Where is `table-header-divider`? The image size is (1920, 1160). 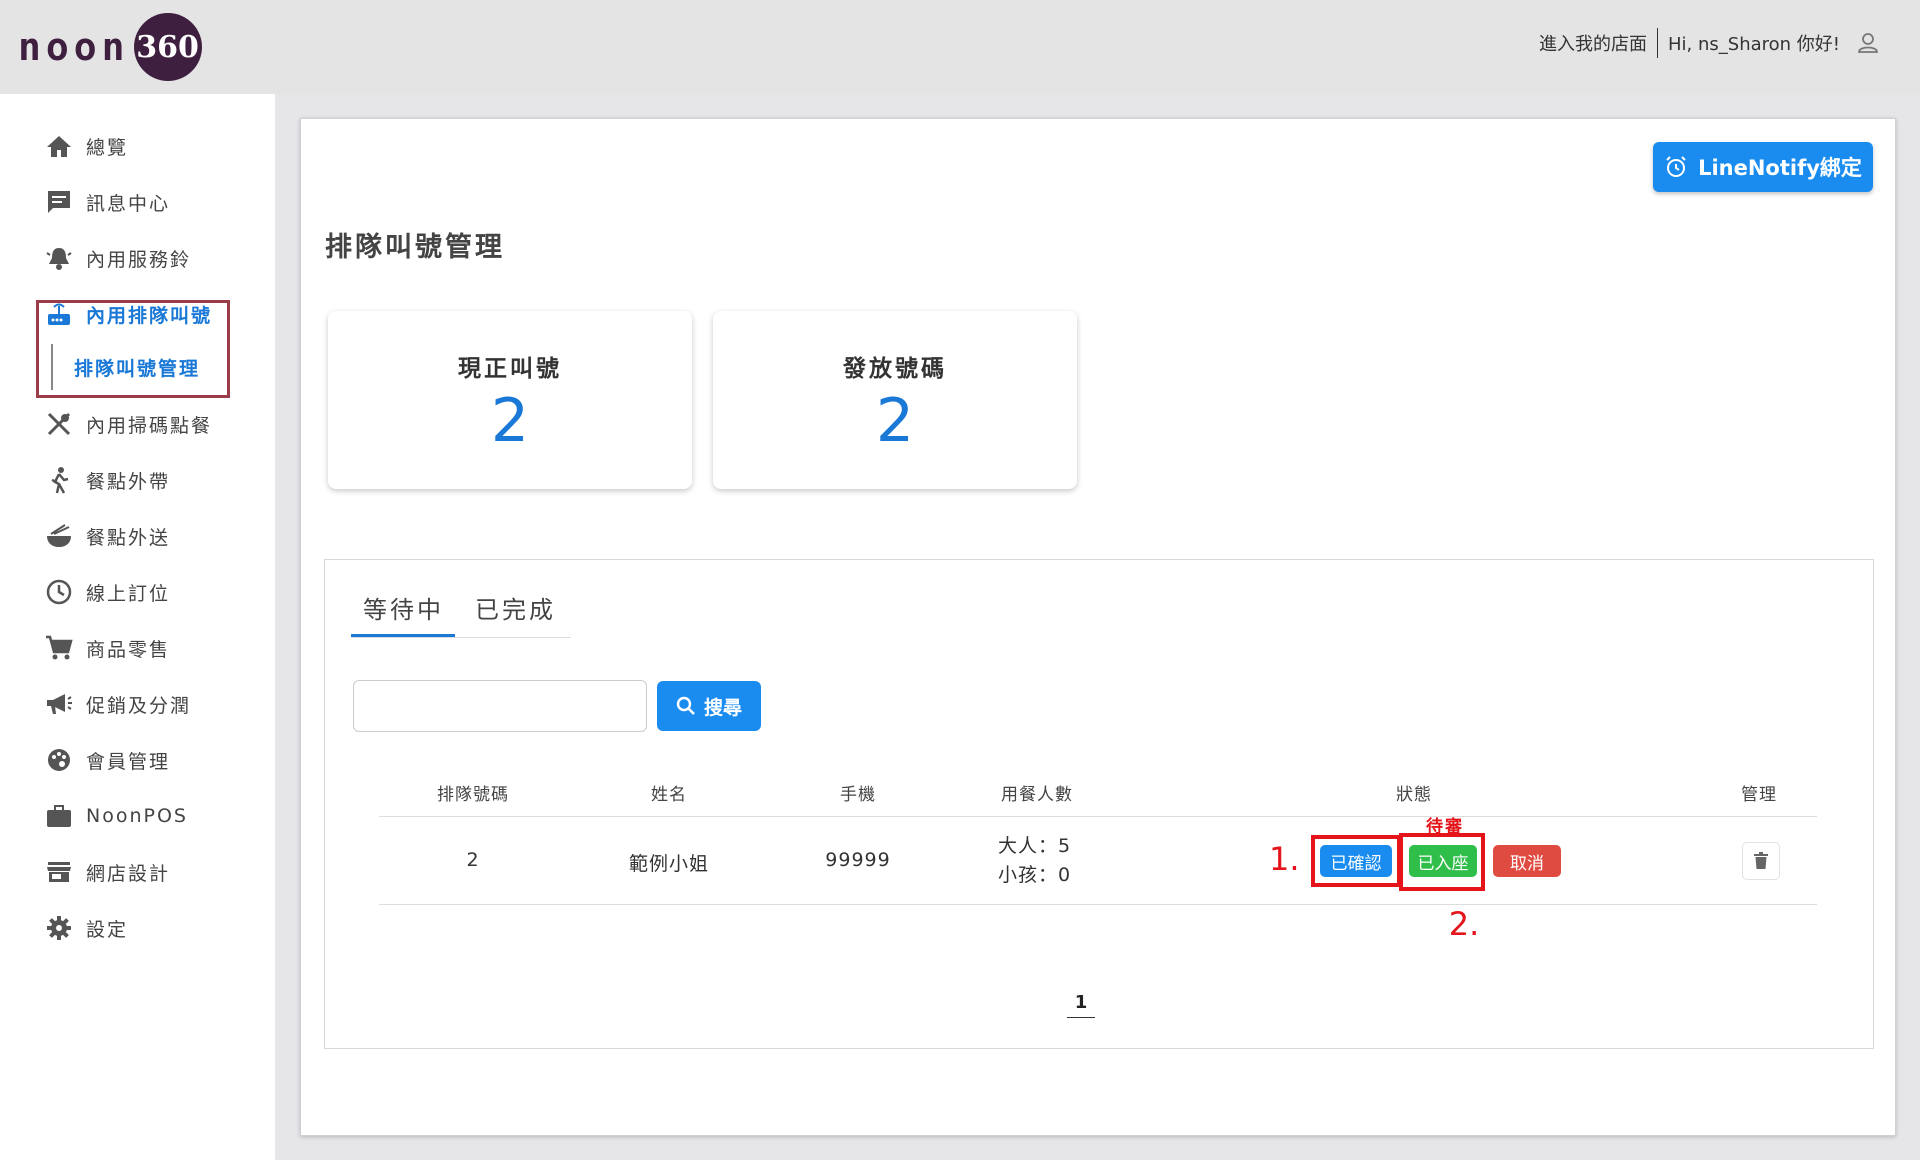
table-header-divider is located at coordinates (1098, 816).